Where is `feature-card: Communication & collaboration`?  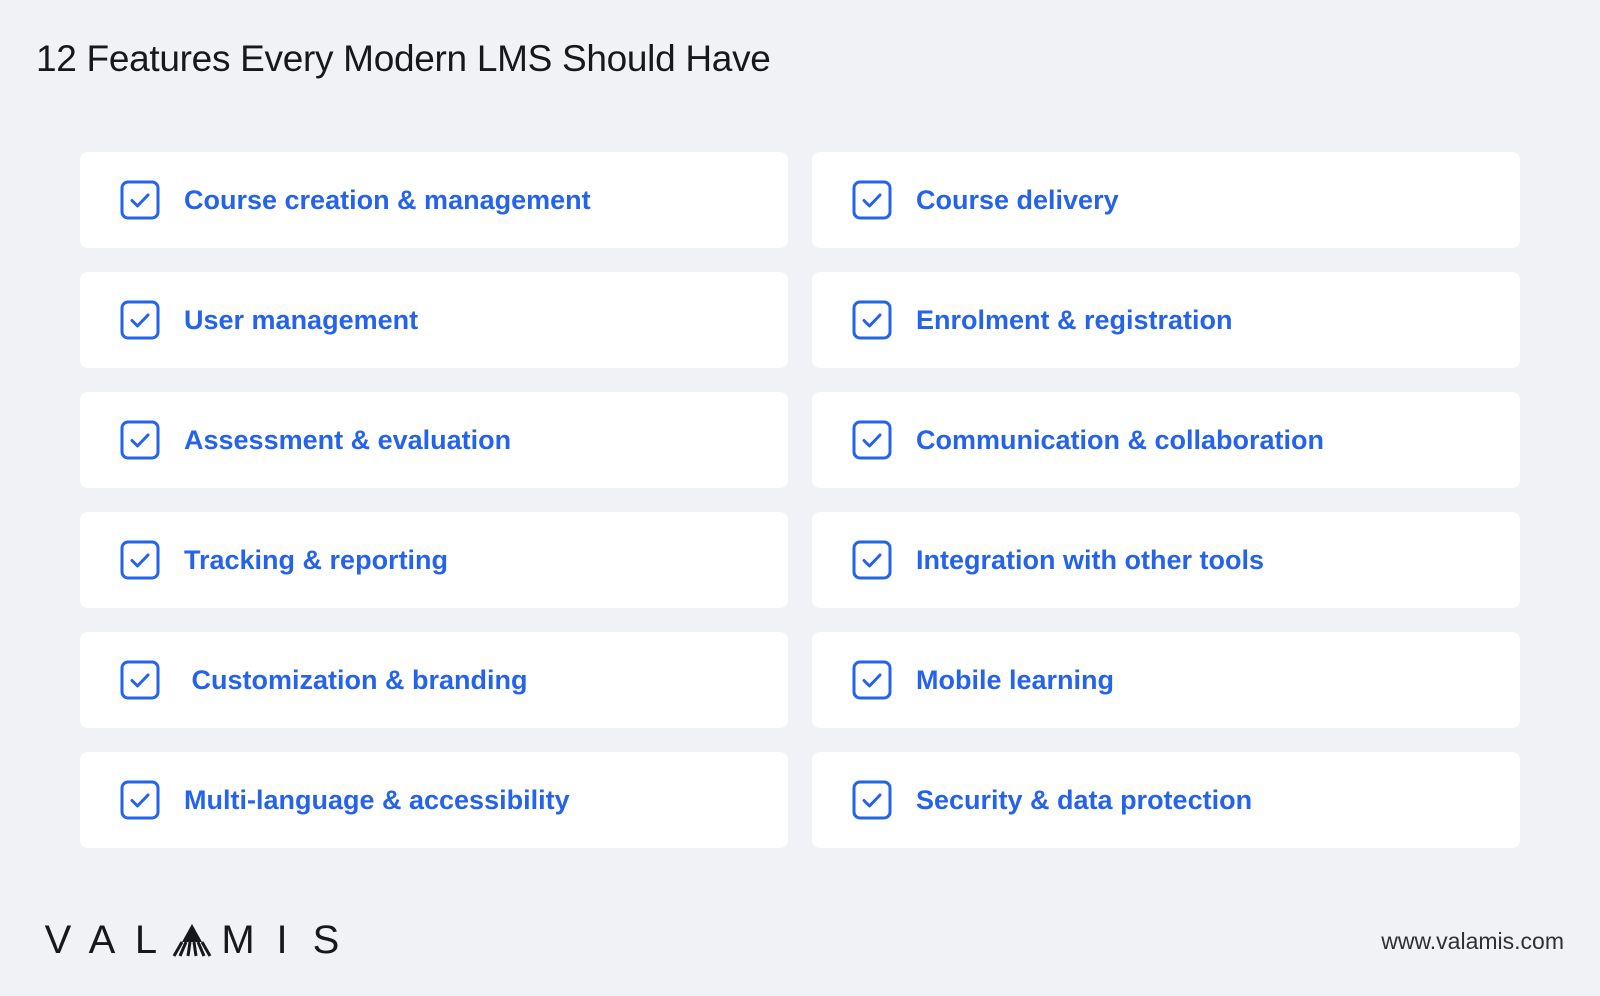 feature-card: Communication & collaboration is located at coordinates (1166, 440).